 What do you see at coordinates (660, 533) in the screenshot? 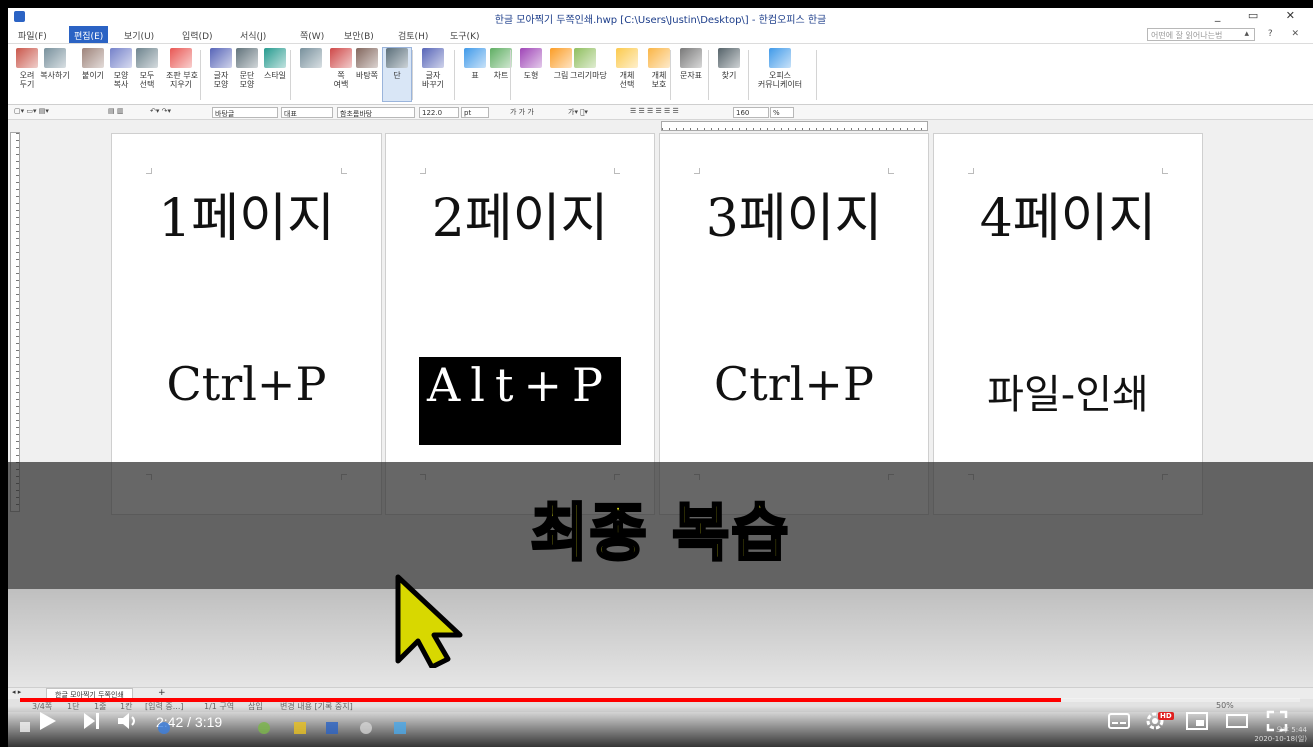
I see `banner-text: 최종 복습` at bounding box center [660, 533].